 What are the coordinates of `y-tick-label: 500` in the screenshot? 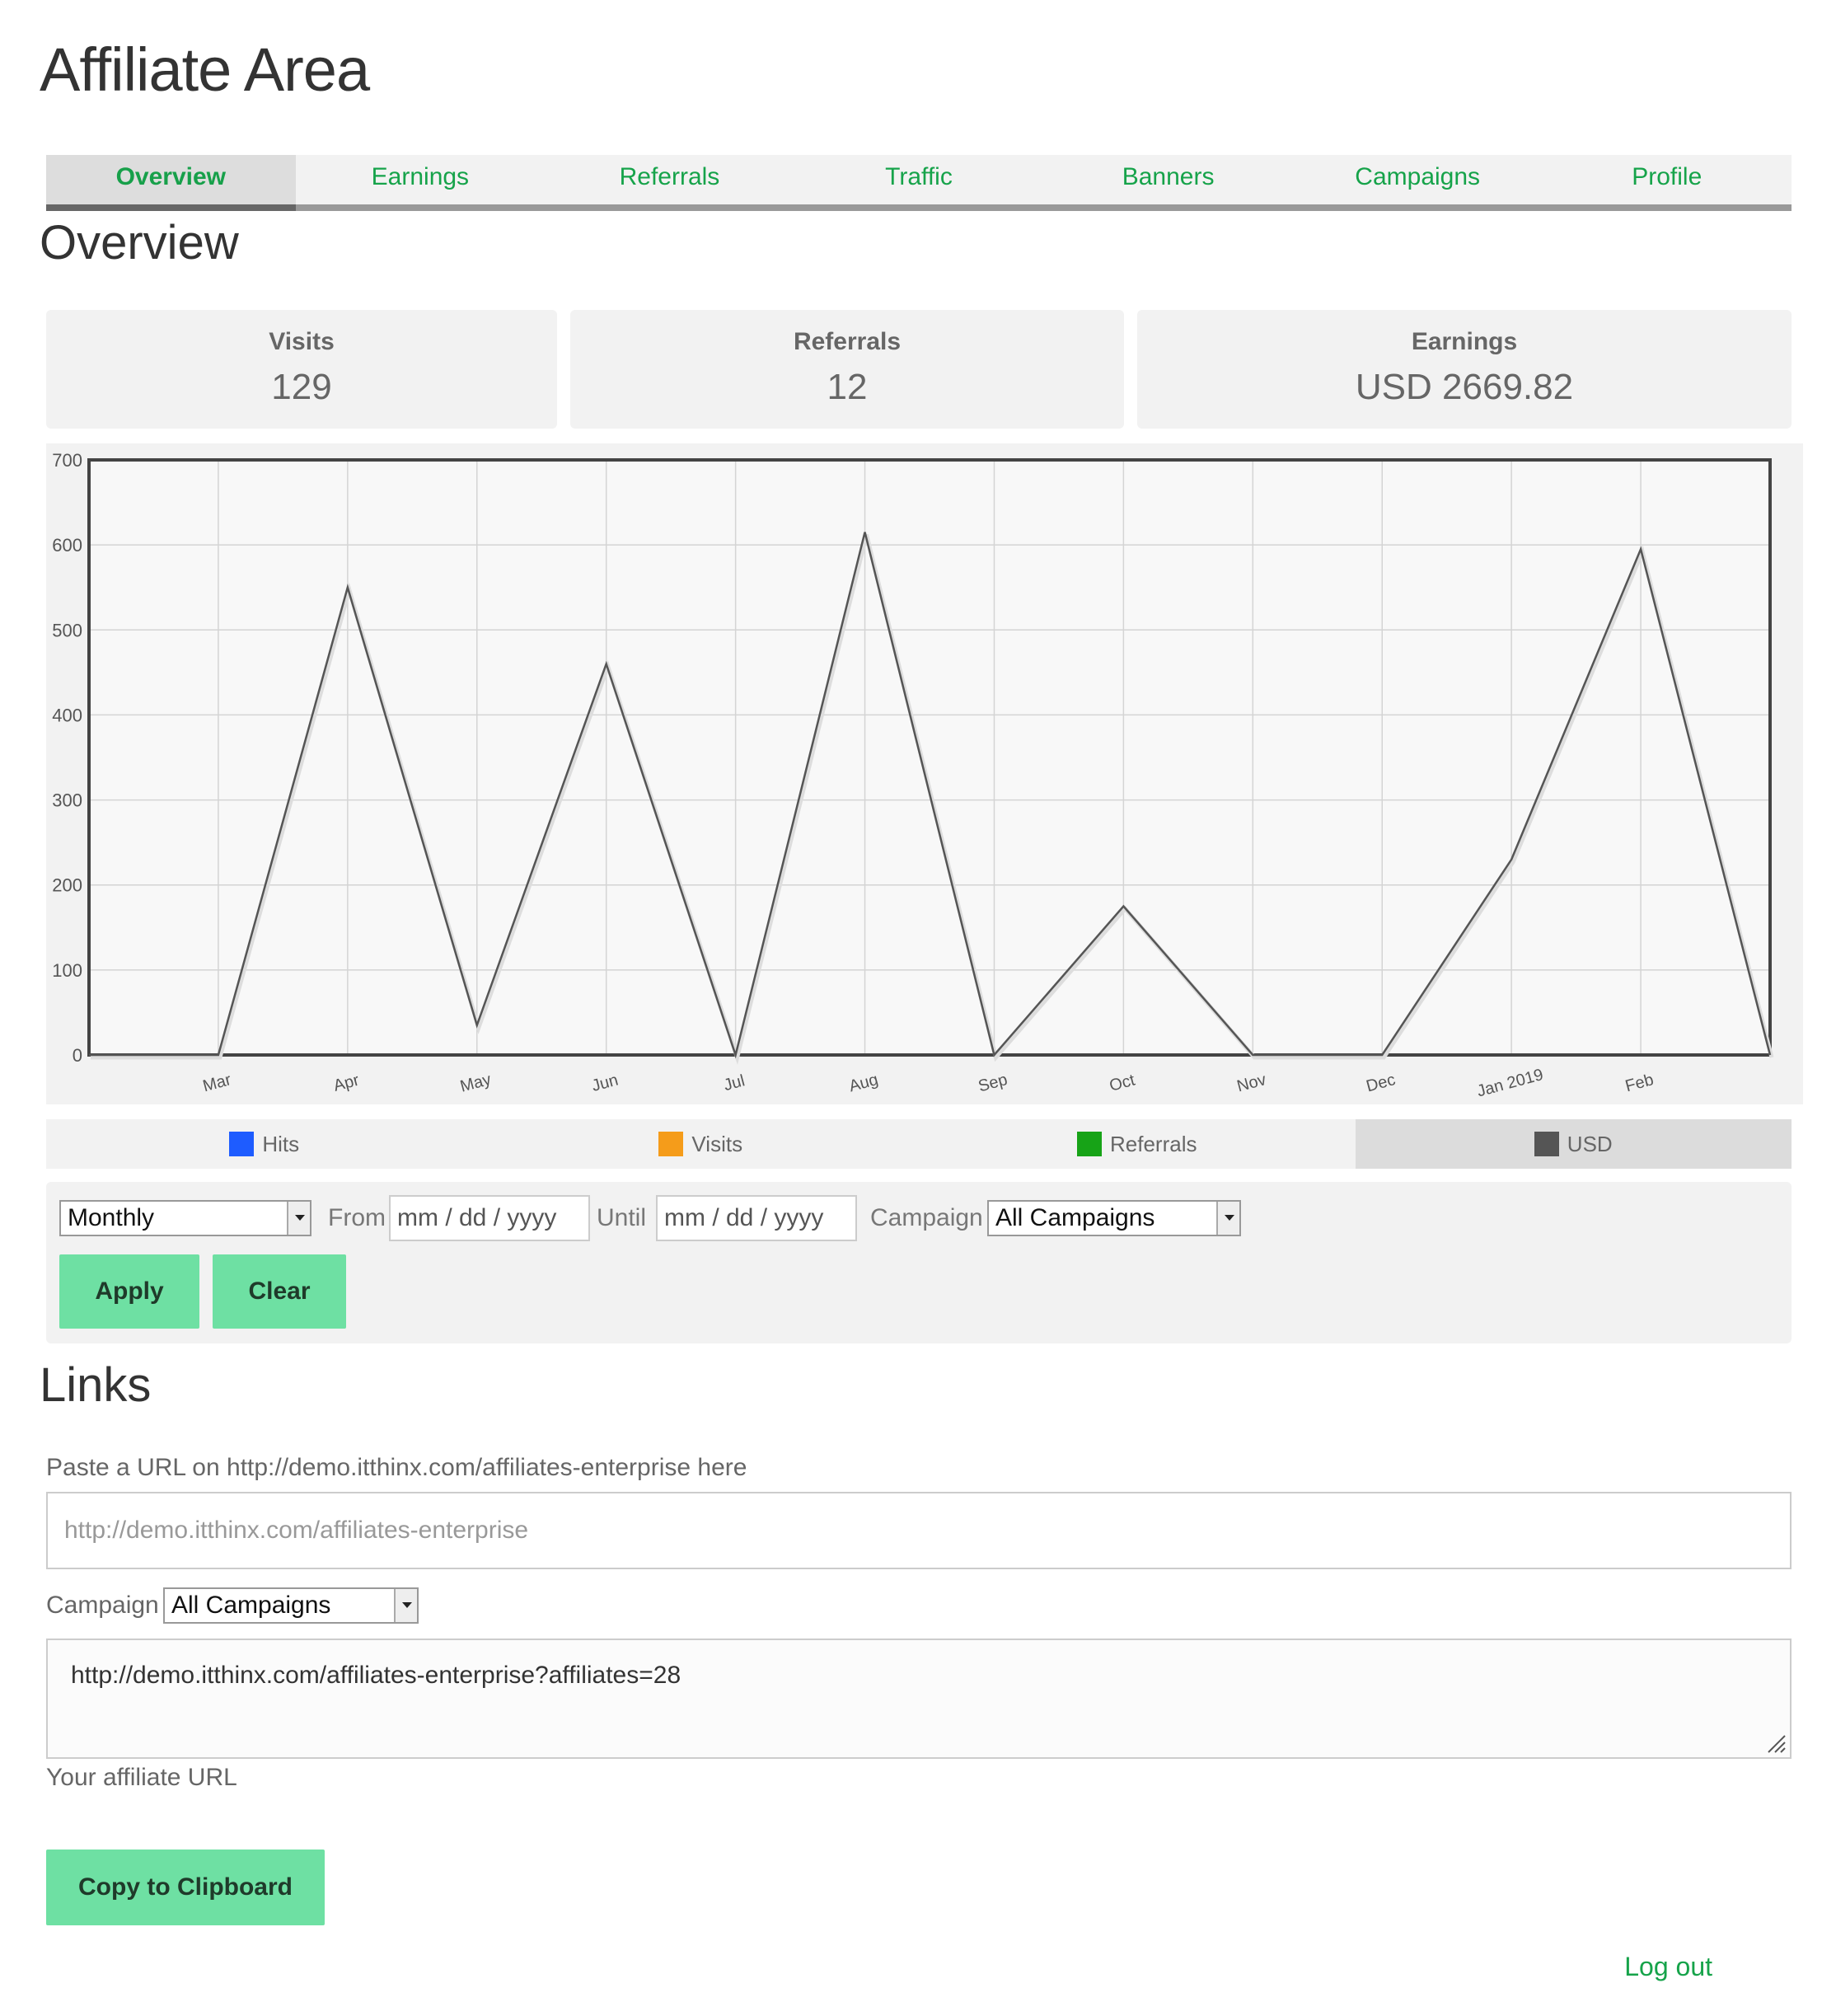 It's located at (67, 630).